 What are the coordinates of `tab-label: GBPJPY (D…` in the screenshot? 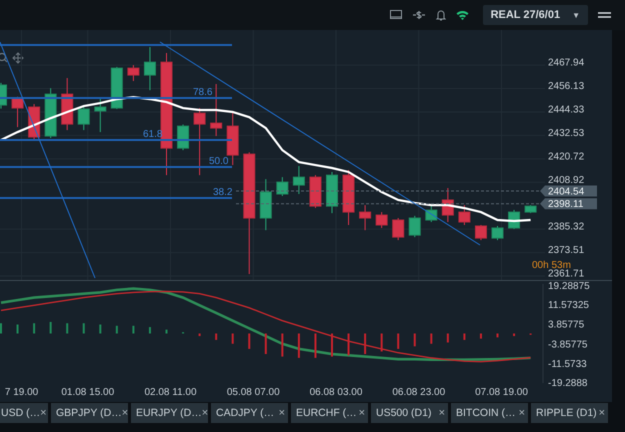 It's located at (89, 413).